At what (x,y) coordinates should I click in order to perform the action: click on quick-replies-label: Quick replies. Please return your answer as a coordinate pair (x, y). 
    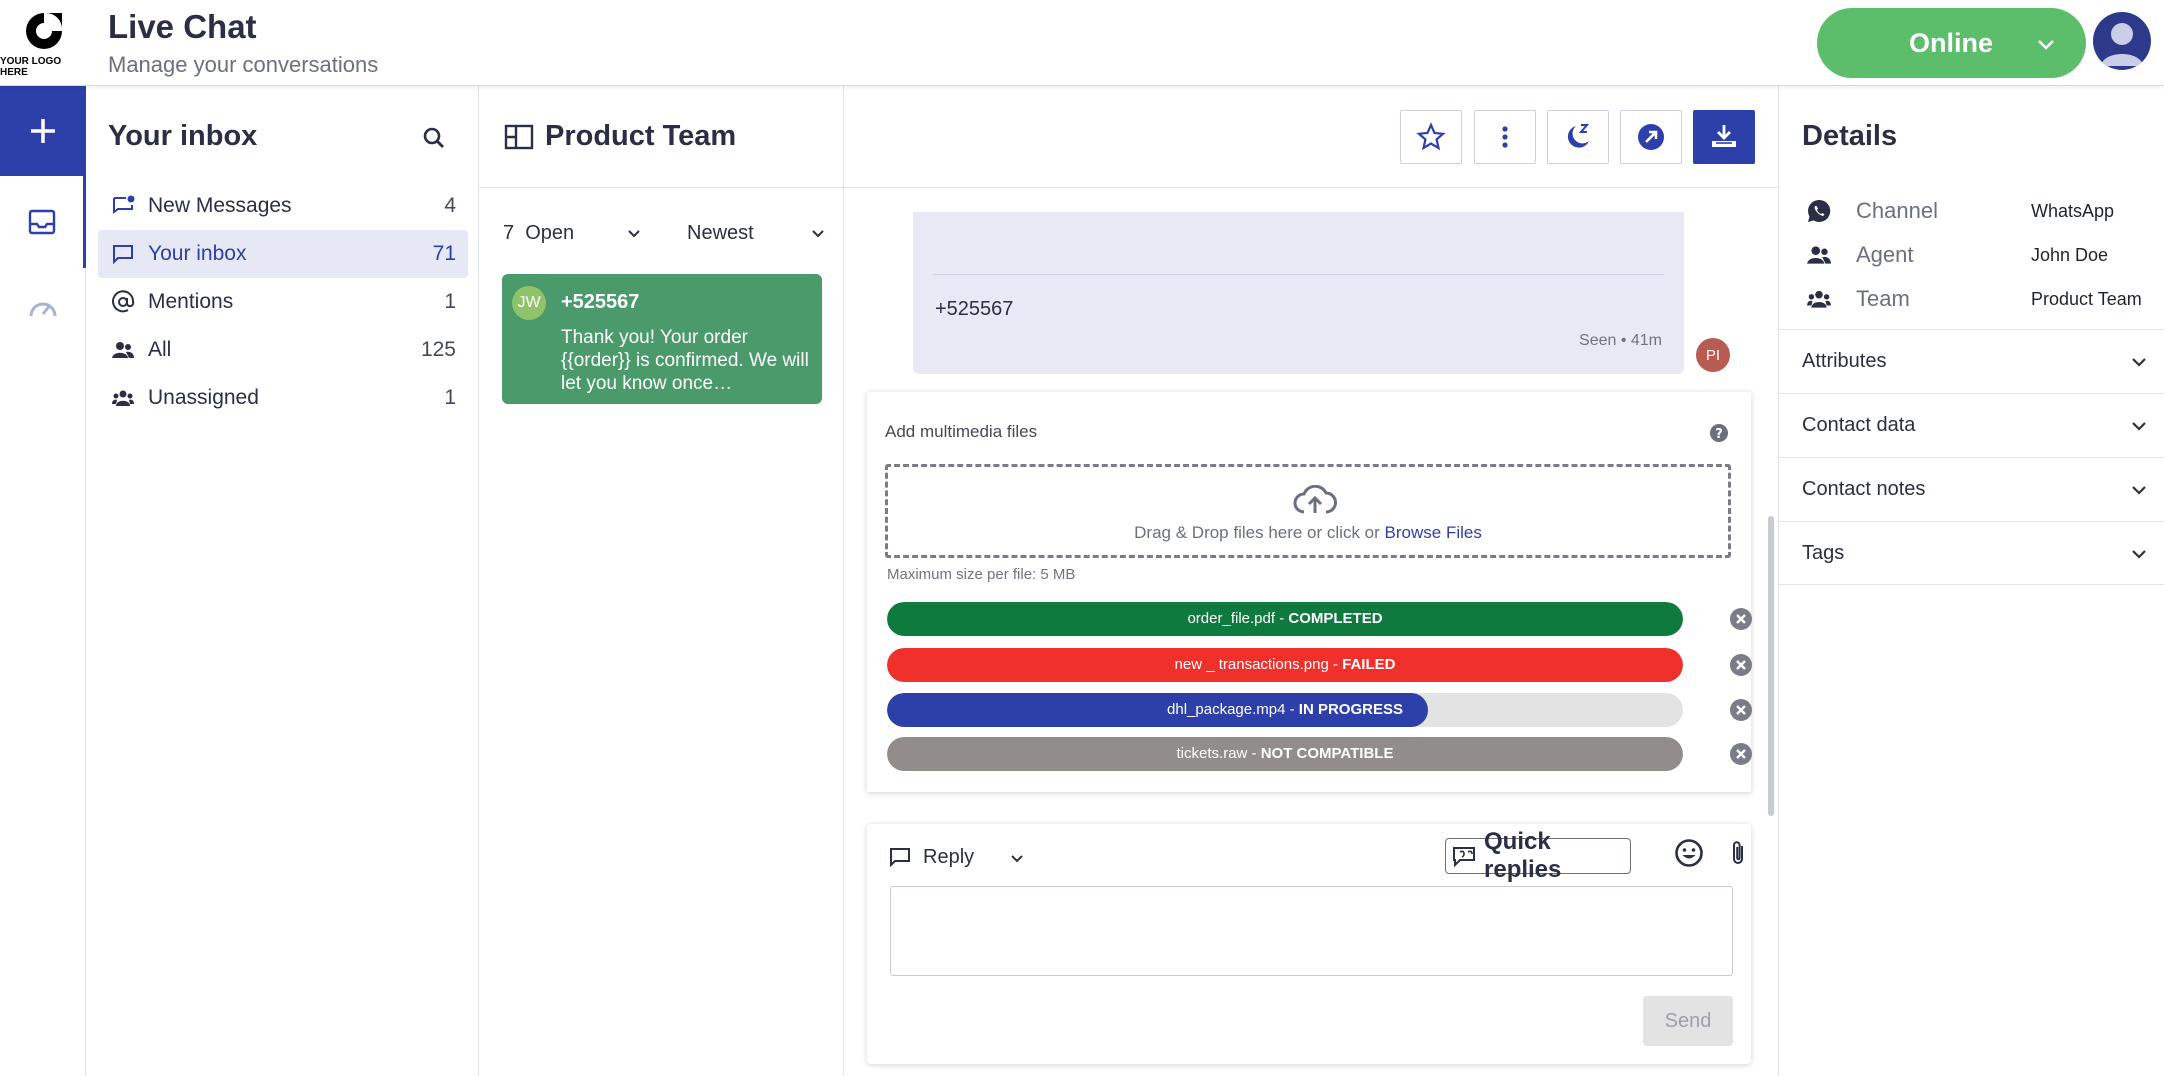
    Looking at the image, I should click on (1523, 855).